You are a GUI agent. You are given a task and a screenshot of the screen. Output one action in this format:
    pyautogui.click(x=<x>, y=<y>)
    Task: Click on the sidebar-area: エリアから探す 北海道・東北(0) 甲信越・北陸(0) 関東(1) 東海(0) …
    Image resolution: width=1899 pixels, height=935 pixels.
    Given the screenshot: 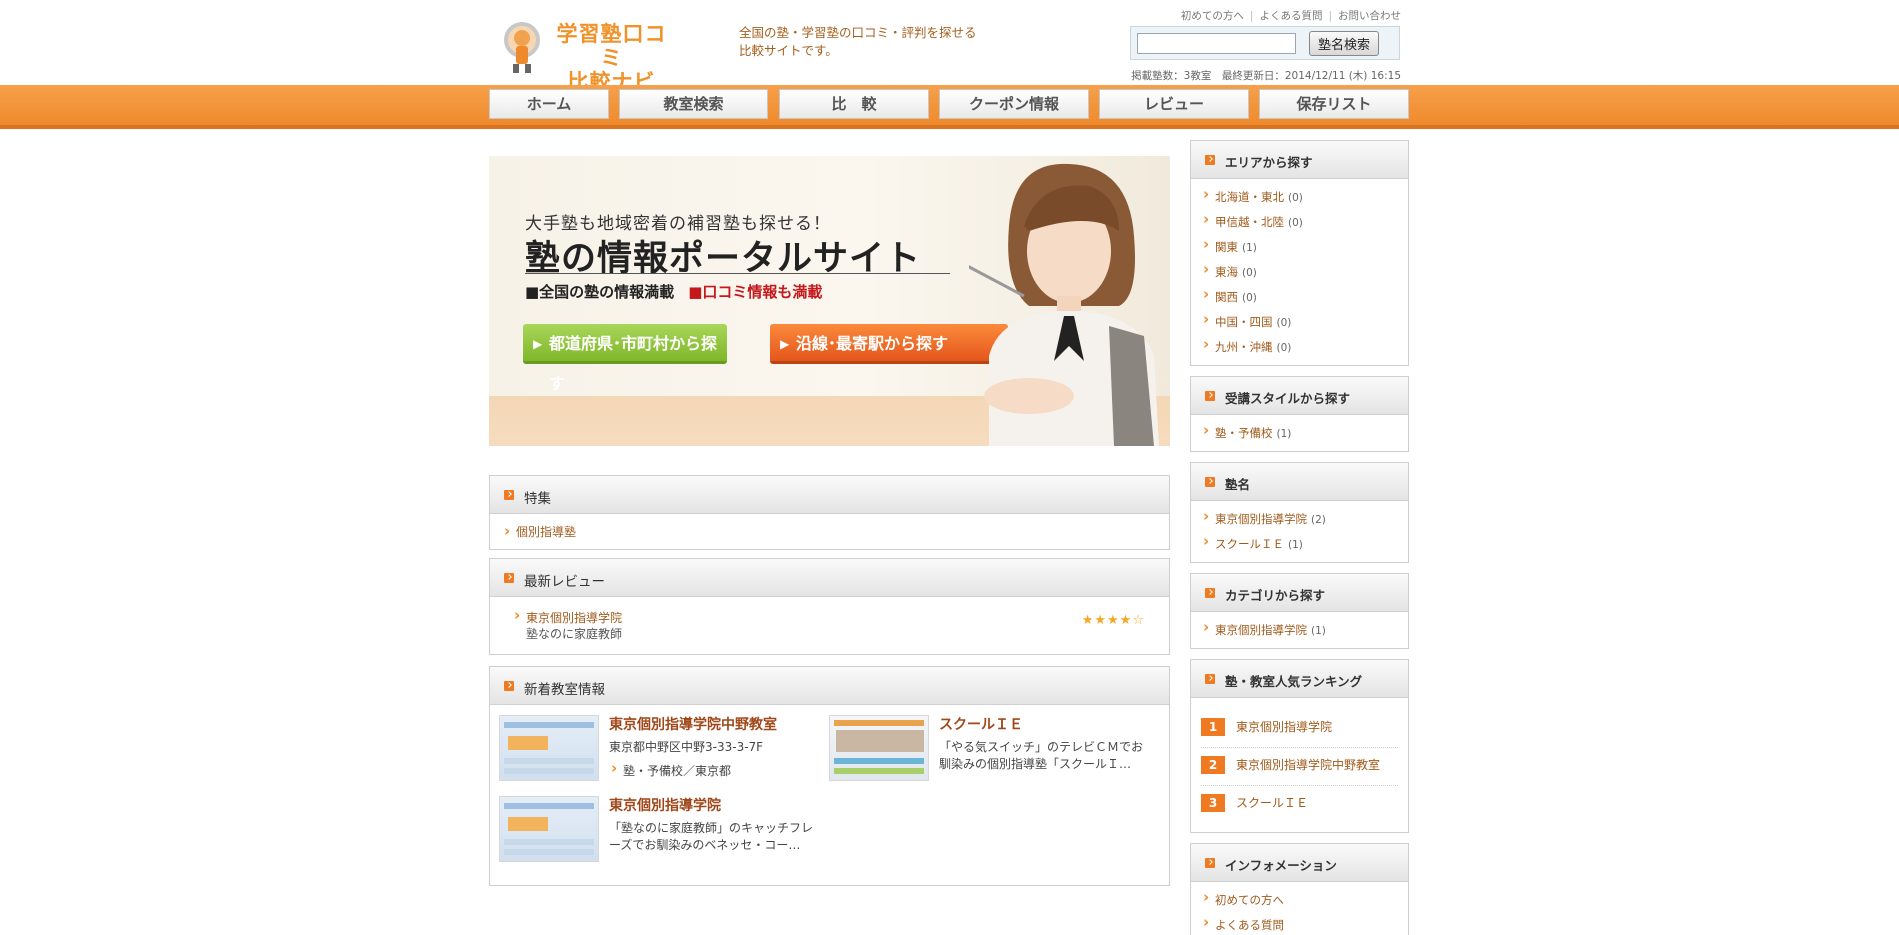 What is the action you would take?
    pyautogui.click(x=1299, y=253)
    